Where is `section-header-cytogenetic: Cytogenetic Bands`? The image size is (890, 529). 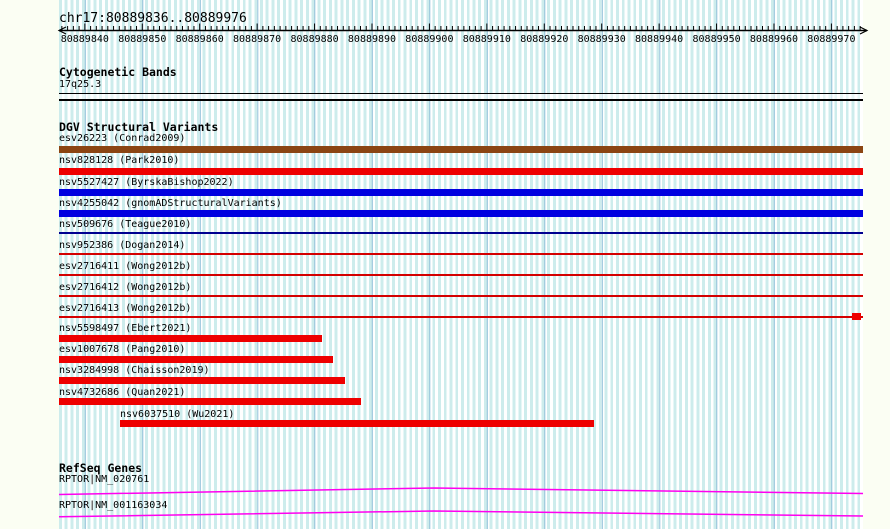 section-header-cytogenetic: Cytogenetic Bands is located at coordinates (118, 72).